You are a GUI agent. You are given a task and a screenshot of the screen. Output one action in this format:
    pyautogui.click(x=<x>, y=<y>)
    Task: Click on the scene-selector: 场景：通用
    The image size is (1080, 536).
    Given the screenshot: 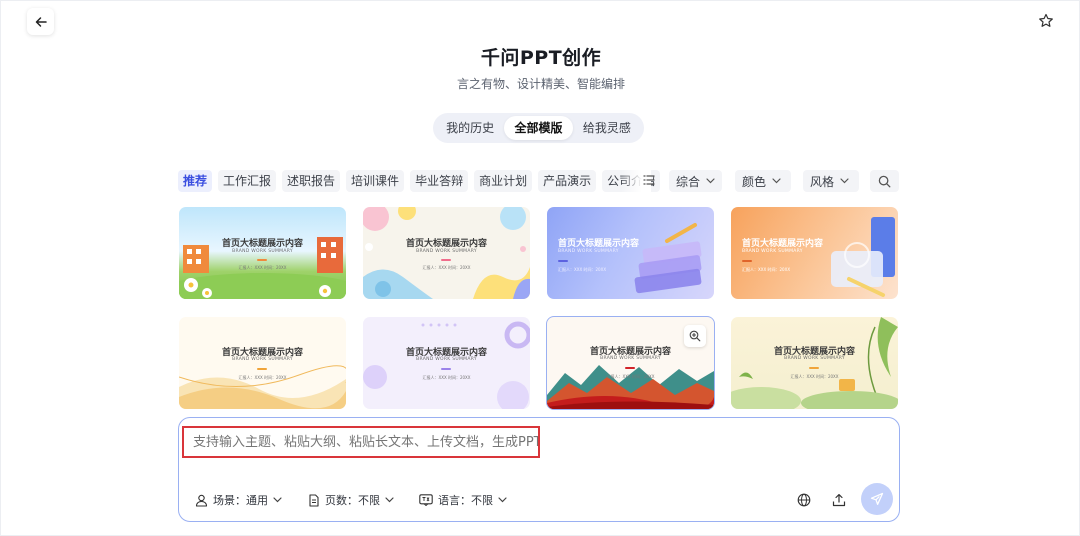 What is the action you would take?
    pyautogui.click(x=238, y=500)
    